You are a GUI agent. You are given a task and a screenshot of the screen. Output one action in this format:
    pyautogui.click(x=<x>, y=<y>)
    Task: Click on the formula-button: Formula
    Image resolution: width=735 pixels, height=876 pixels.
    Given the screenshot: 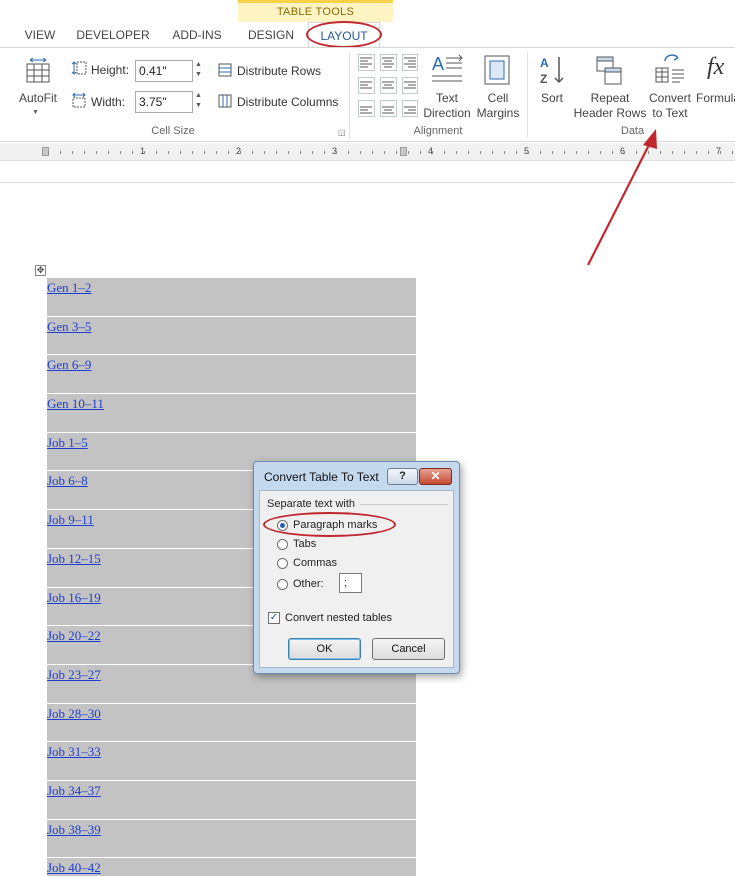 What is the action you would take?
    pyautogui.click(x=715, y=98)
    